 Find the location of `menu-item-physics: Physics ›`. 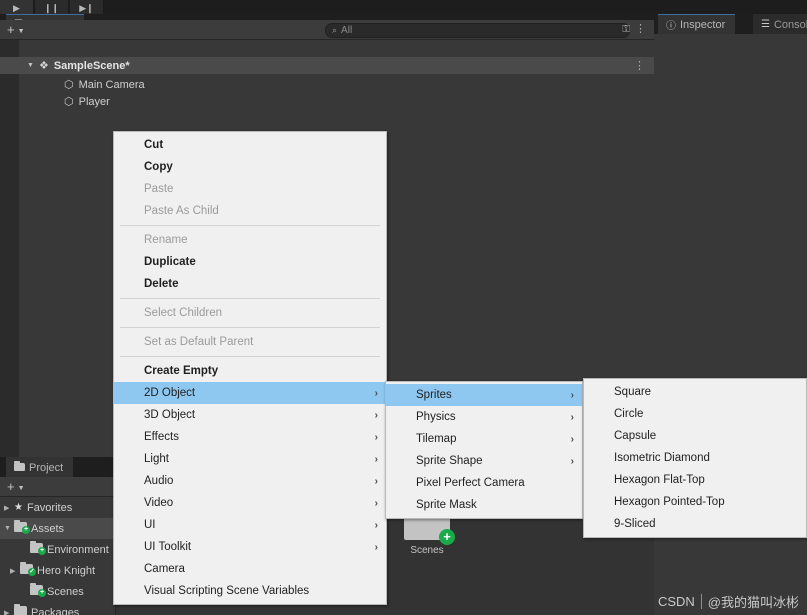

menu-item-physics: Physics › is located at coordinates (484, 417).